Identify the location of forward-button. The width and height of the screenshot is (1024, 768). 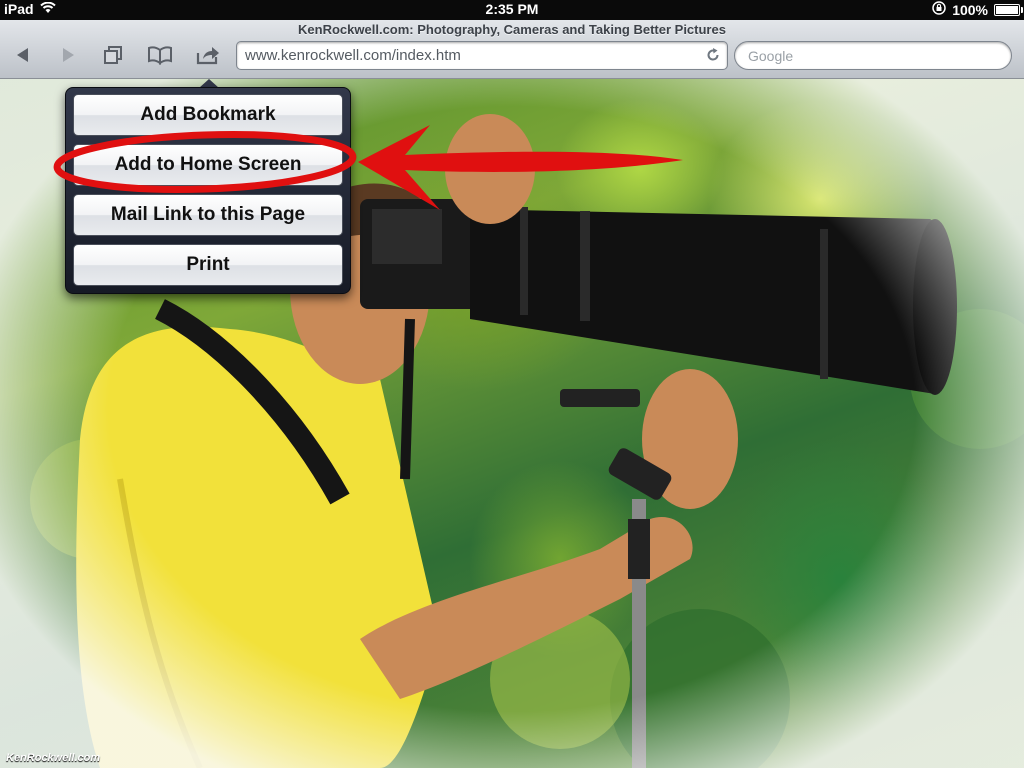
(68, 57).